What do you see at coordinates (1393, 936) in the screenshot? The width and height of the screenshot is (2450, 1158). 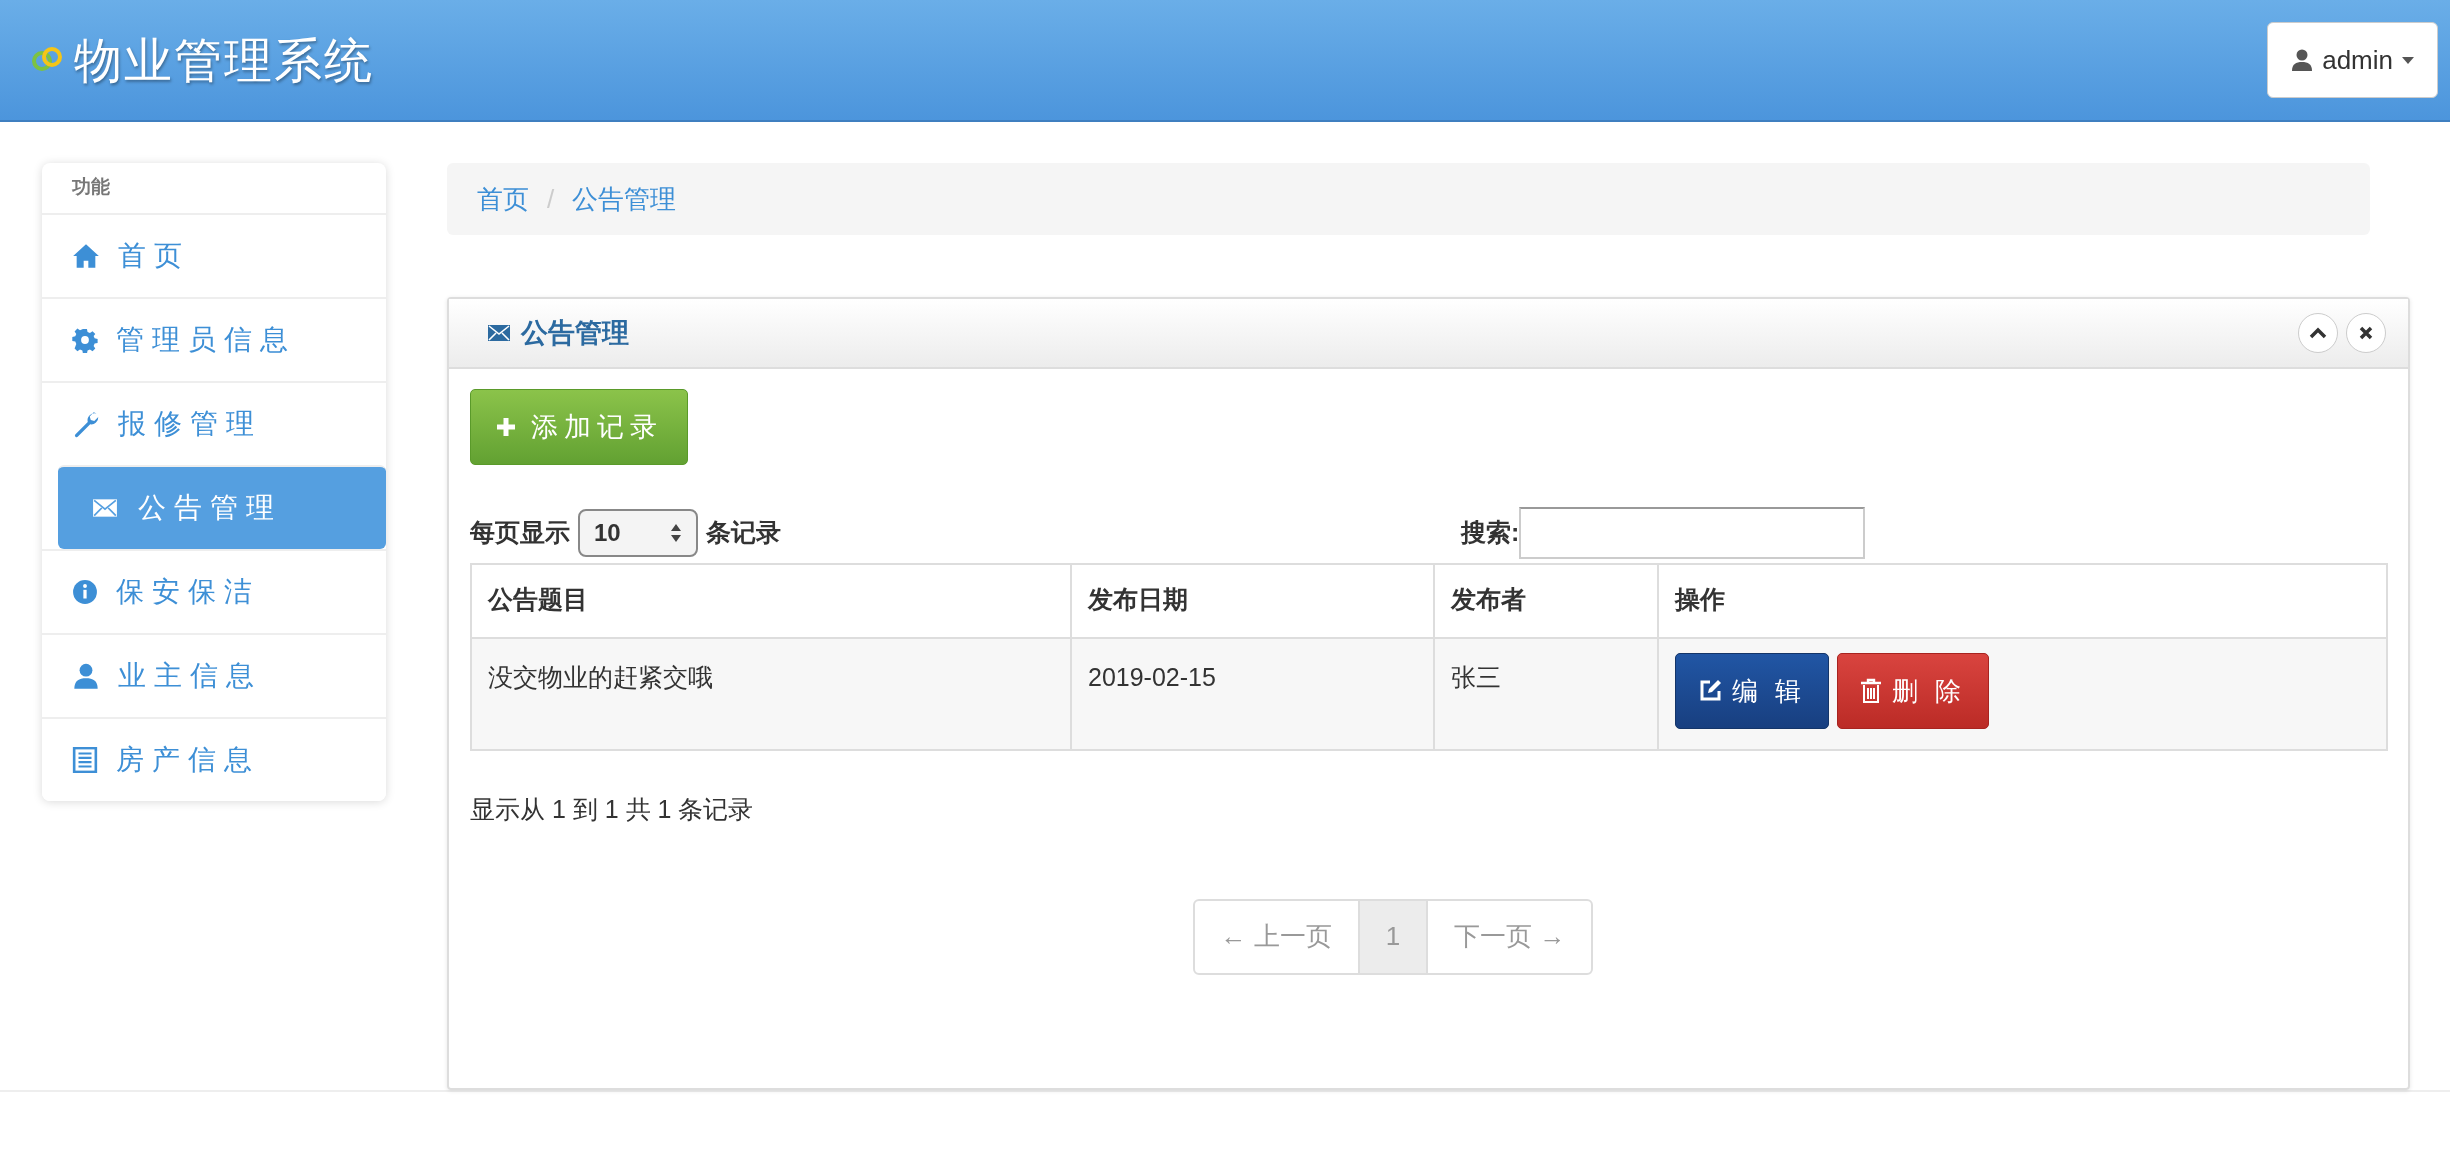 I see `pagination-link: 1` at bounding box center [1393, 936].